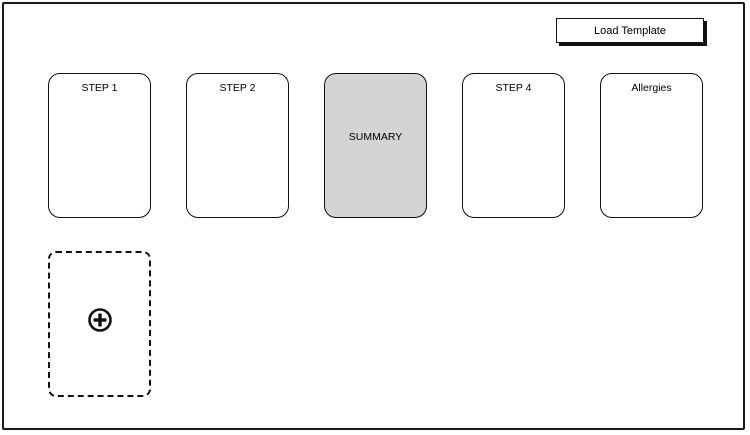 The width and height of the screenshot is (750, 435). I want to click on add-card-button, so click(99, 324).